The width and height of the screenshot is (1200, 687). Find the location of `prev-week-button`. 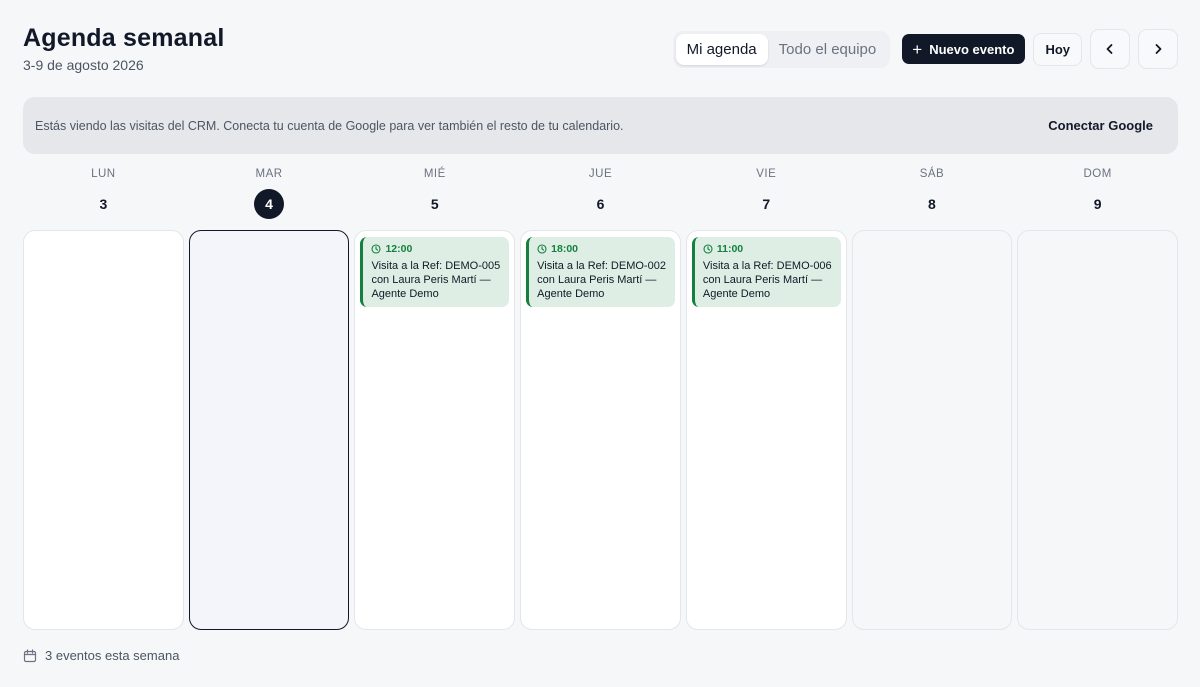

prev-week-button is located at coordinates (1110, 49).